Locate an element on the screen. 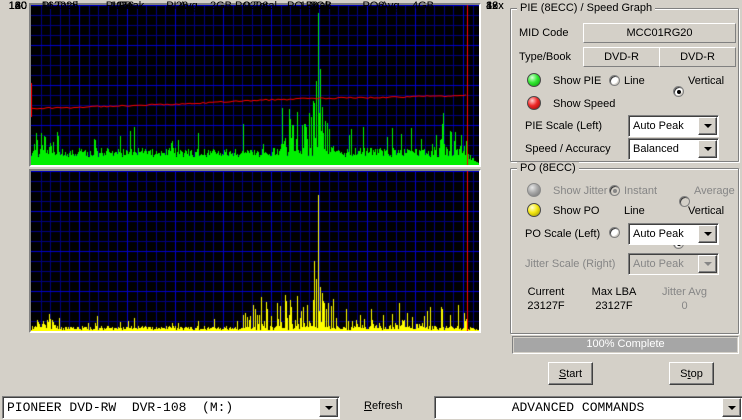 The width and height of the screenshot is (742, 420). pie-scale-value: Auto Peak is located at coordinates (658, 126).